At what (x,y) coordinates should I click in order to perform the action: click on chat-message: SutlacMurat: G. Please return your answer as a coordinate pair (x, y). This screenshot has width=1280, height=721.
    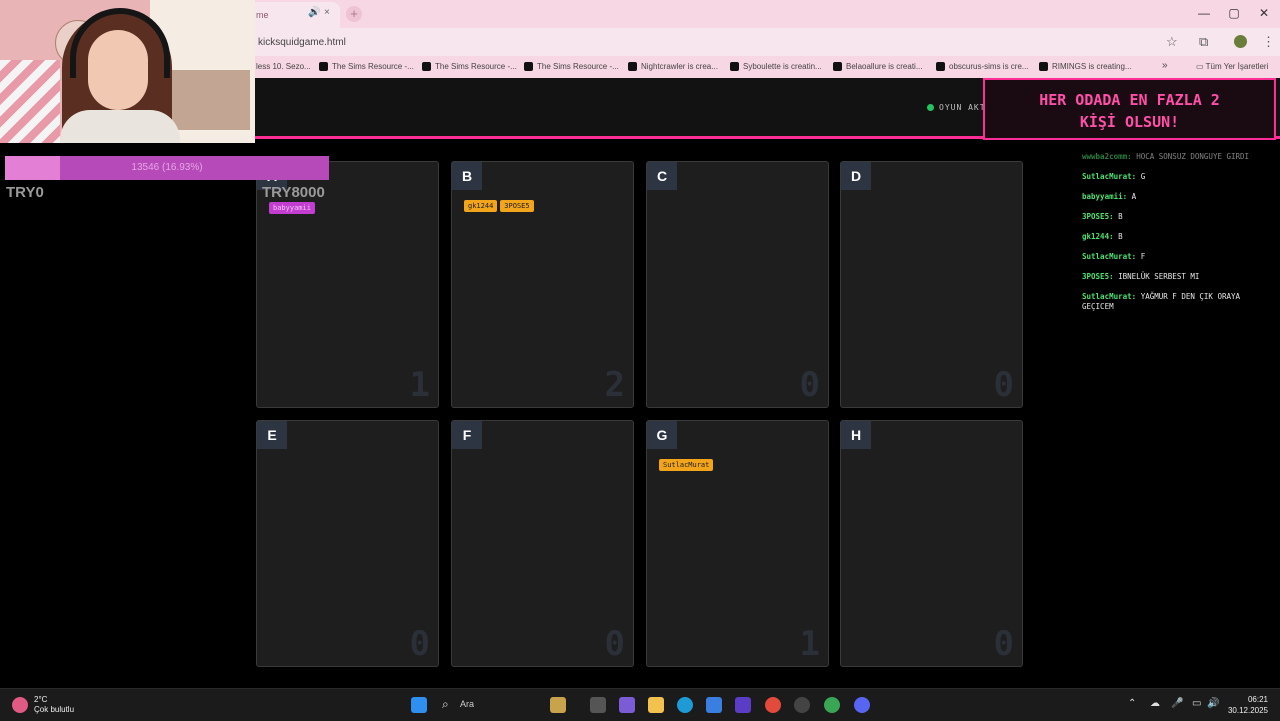
    Looking at the image, I should click on (1114, 176).